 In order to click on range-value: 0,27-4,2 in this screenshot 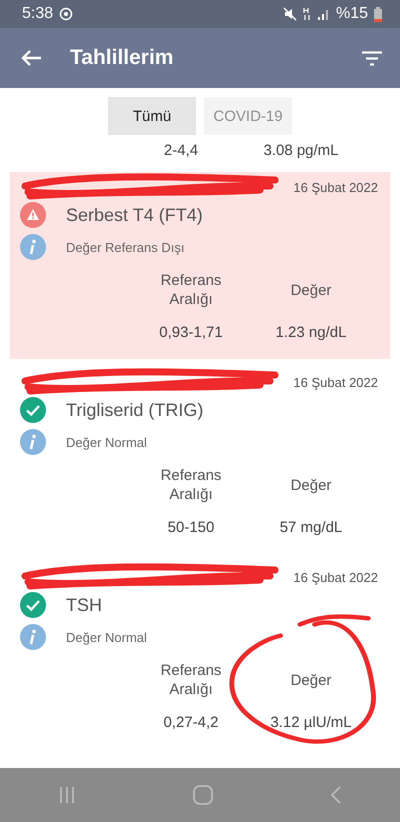, I will do `click(191, 722)`.